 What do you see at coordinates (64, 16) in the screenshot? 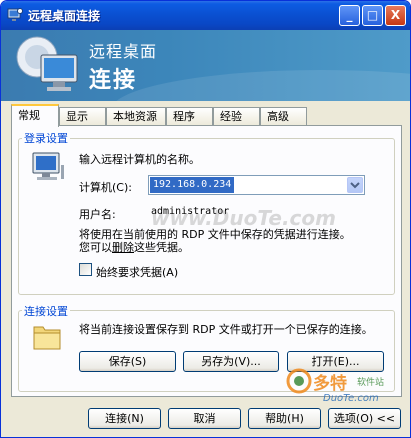
I see `window-title: 远程桌面连接` at bounding box center [64, 16].